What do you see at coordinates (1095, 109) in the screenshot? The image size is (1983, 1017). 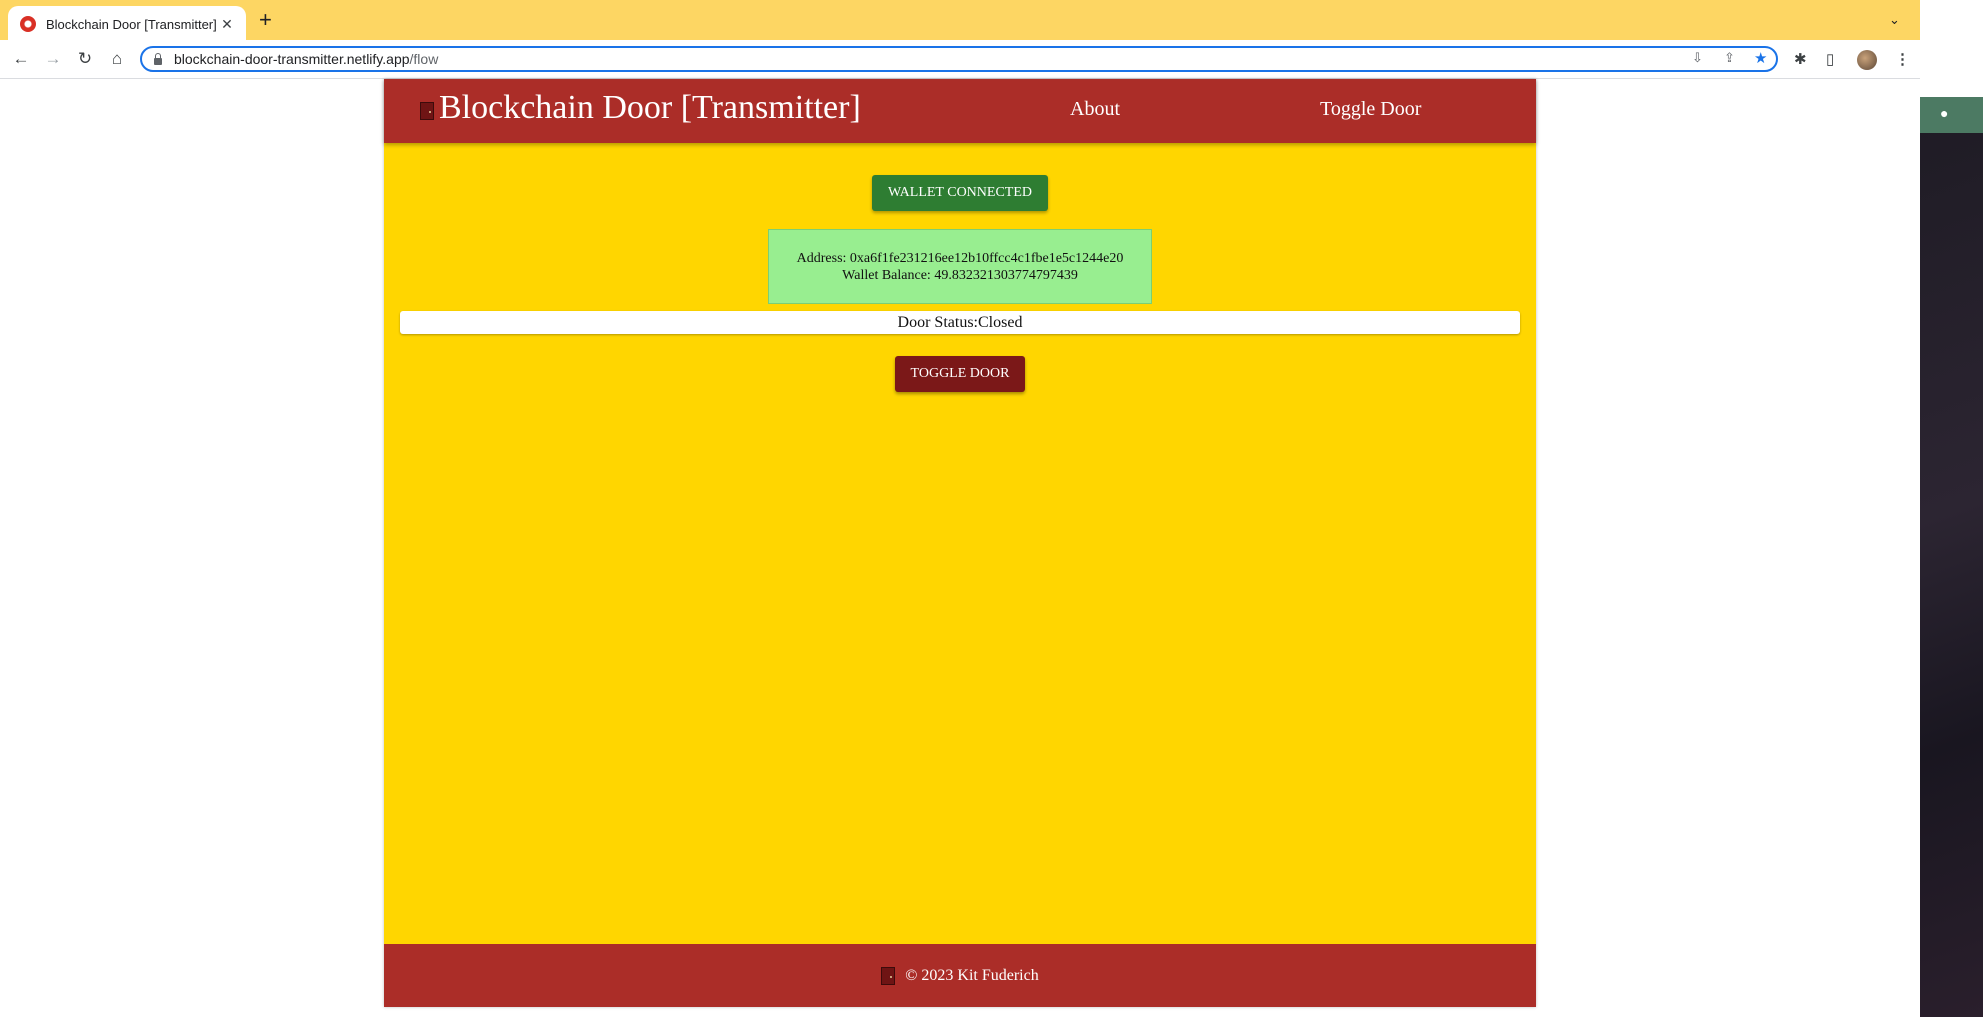 I see `nav-link-about: About` at bounding box center [1095, 109].